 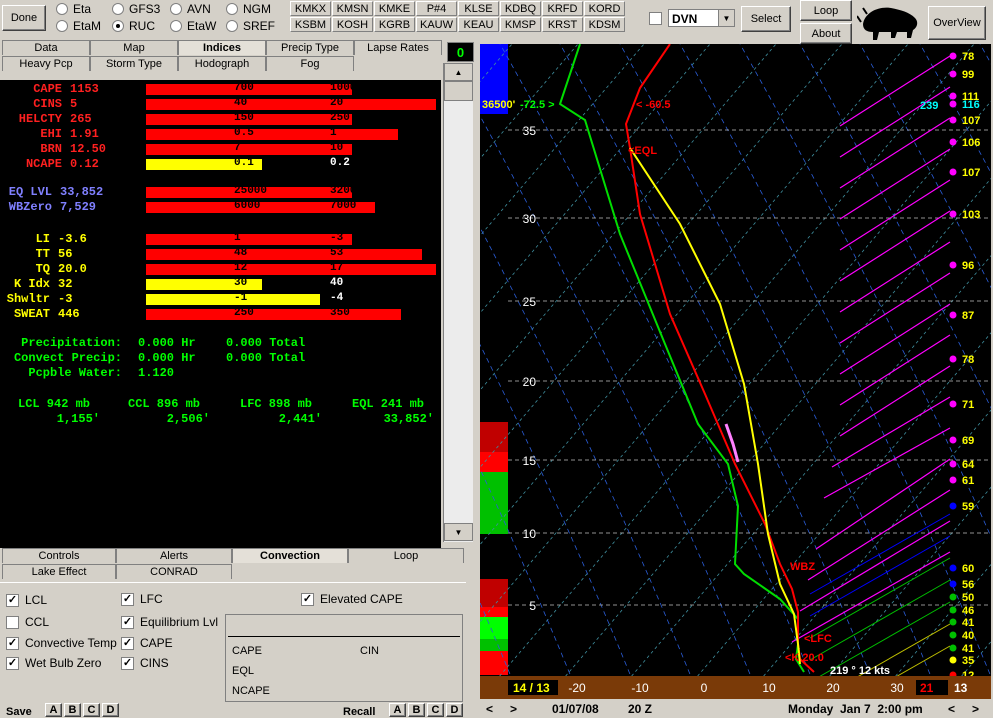 What do you see at coordinates (136, 9) in the screenshot?
I see `model-radio-gfs3: GFS3` at bounding box center [136, 9].